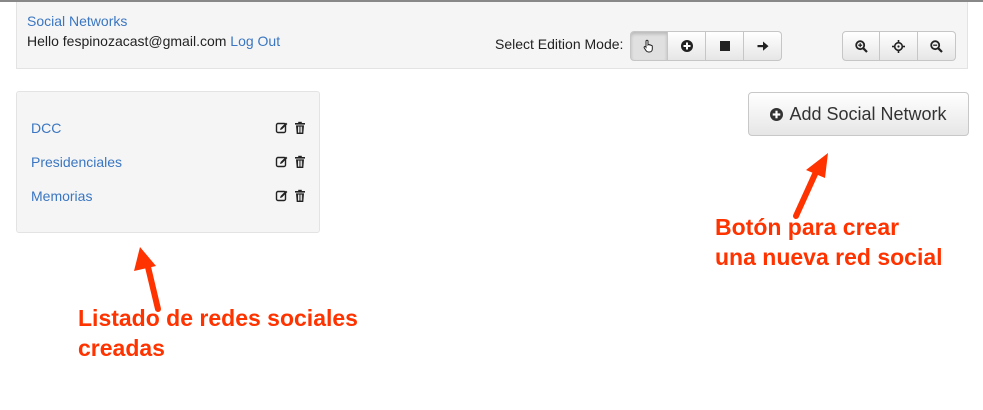 This screenshot has height=410, width=983. I want to click on zoom-out-button, so click(937, 46).